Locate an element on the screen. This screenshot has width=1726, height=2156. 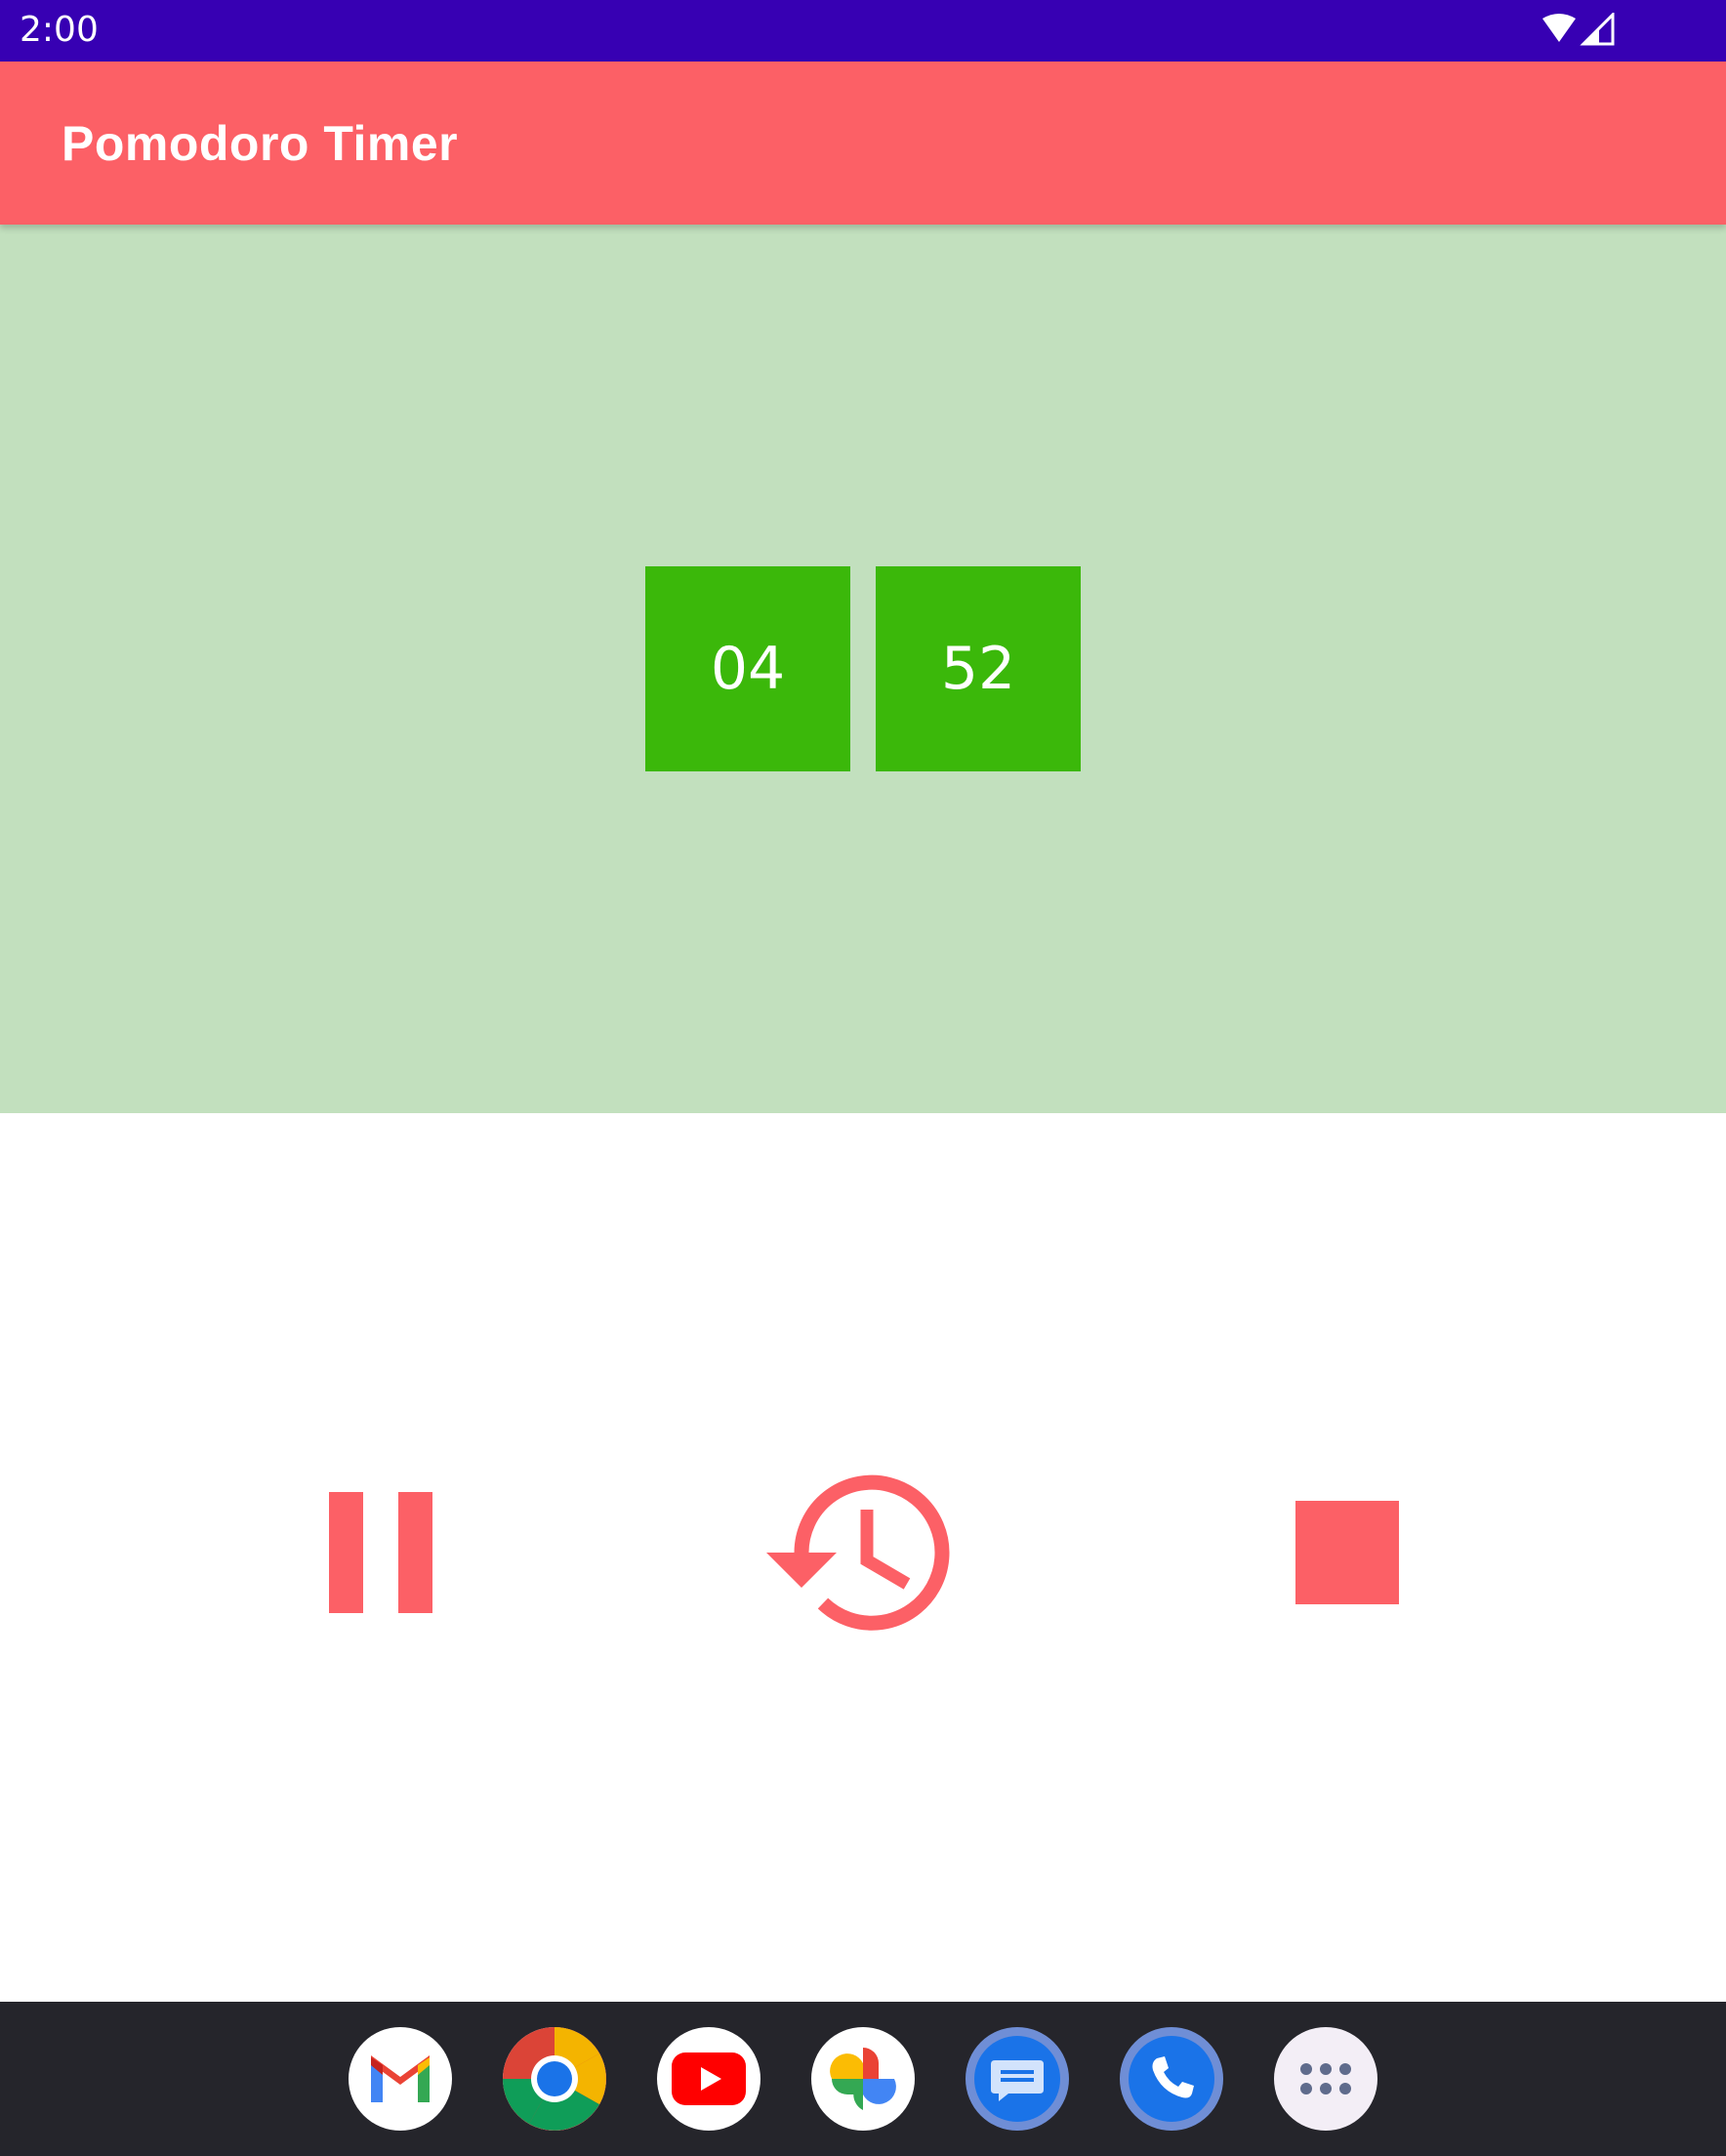
chrome-icon is located at coordinates (554, 2079).